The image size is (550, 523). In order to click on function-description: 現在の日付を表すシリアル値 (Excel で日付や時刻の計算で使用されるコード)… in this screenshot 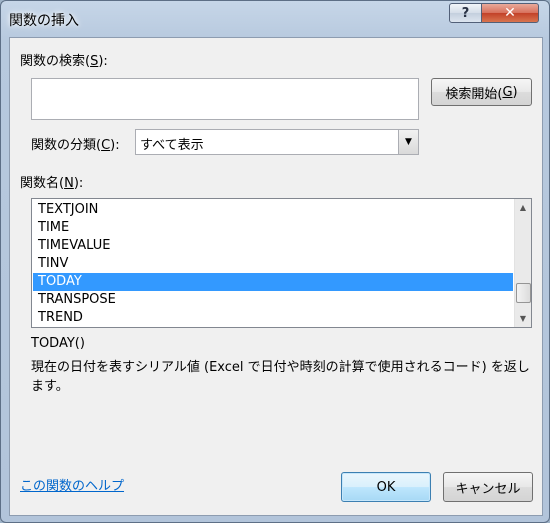, I will do `click(280, 377)`.